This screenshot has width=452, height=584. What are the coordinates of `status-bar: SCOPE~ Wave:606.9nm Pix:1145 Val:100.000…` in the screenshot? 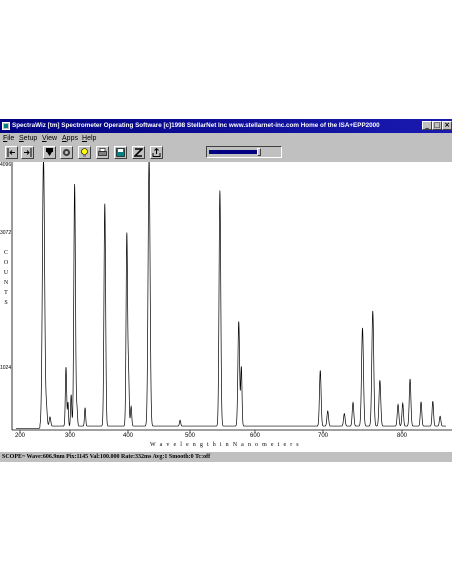 It's located at (226, 457).